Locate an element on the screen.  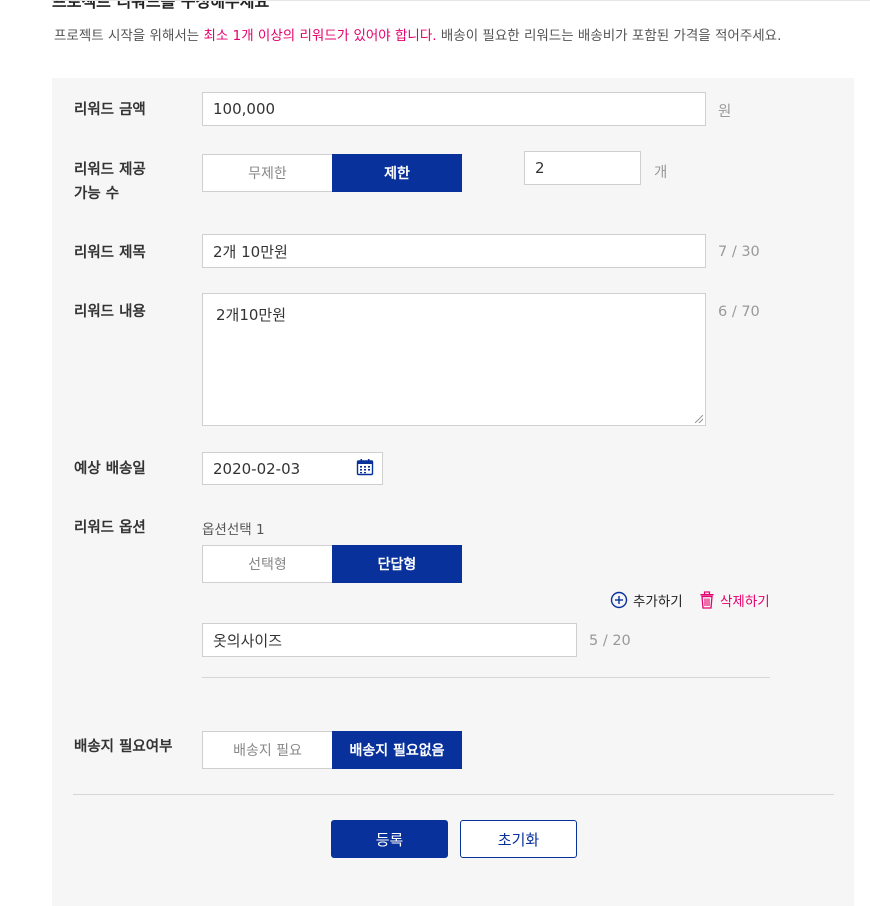
resize-handle is located at coordinates (699, 419).